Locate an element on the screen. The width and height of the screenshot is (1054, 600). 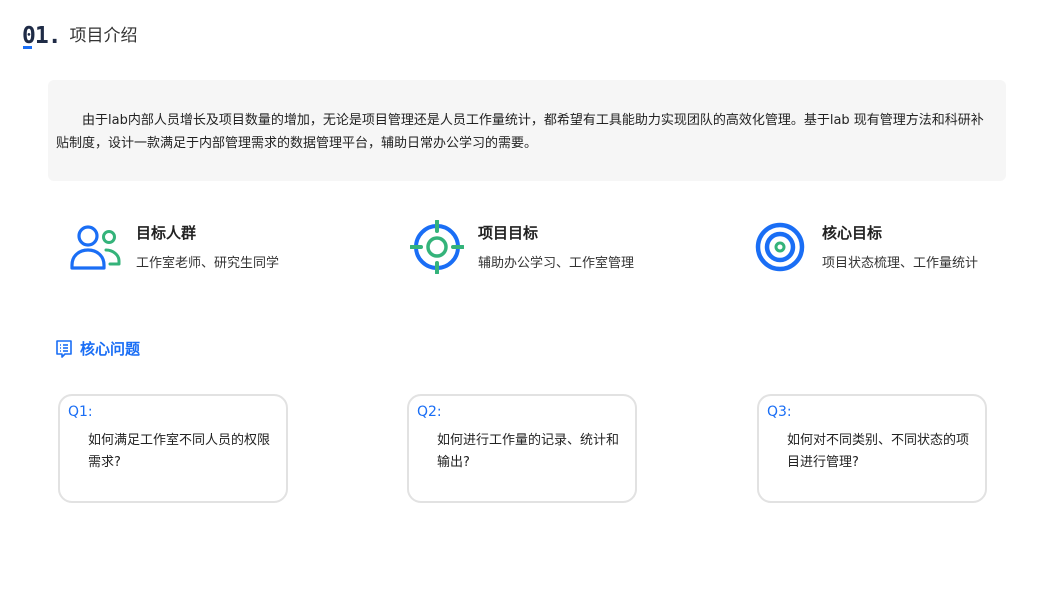
list-document-icon is located at coordinates (64, 348).